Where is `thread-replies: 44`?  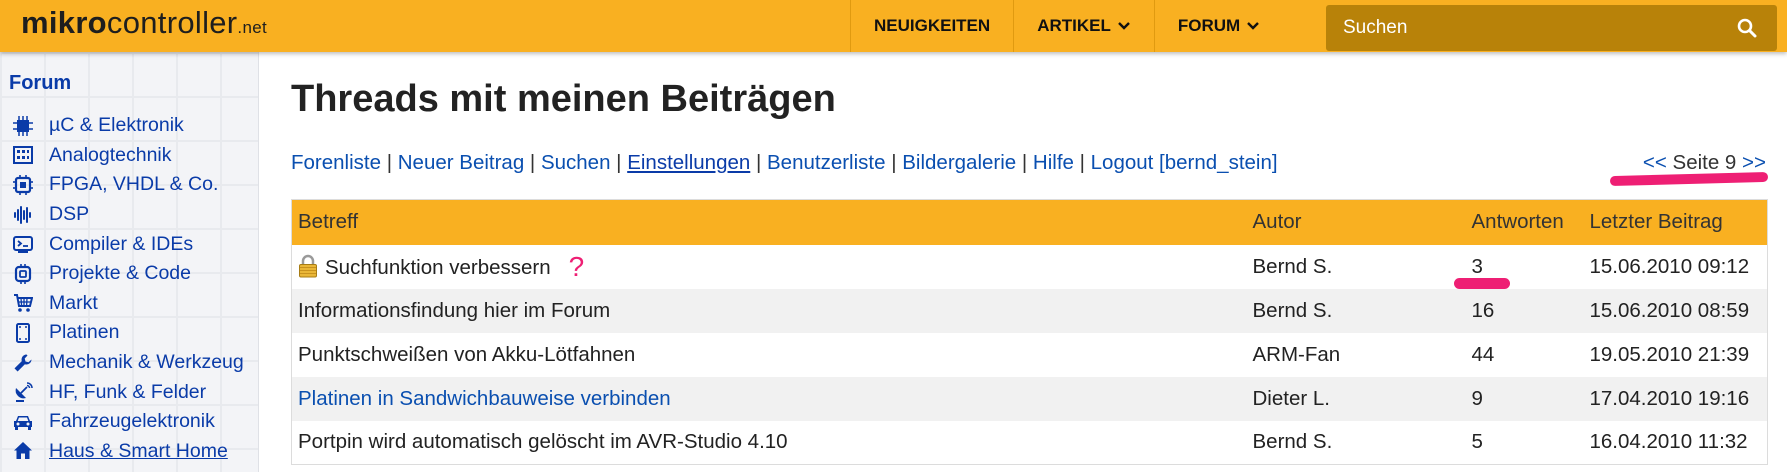
thread-replies: 44 is located at coordinates (1524, 354).